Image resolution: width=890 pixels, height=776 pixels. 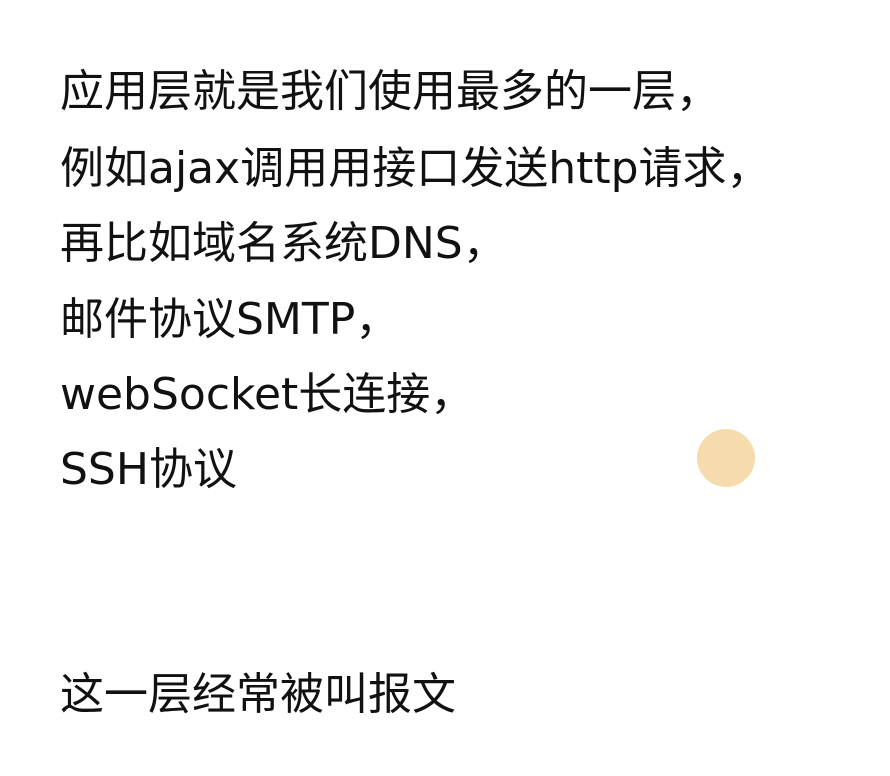 I want to click on text-line-smtp: 邮件协议SMTP，, so click(x=230, y=319).